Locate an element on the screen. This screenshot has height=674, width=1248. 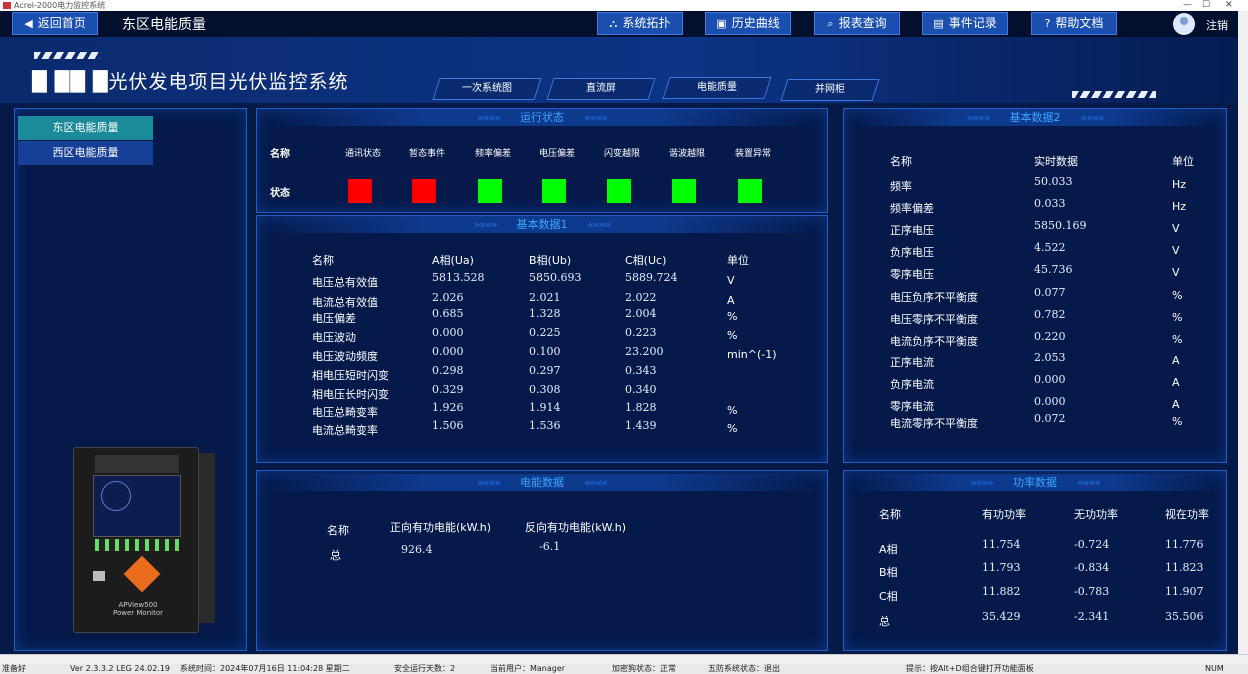
history-curve-button: ▣ 历史曲线 is located at coordinates (748, 23).